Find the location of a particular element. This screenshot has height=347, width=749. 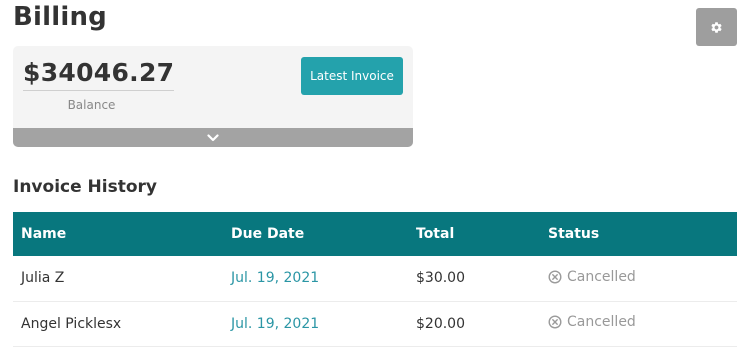

chevron-down-icon is located at coordinates (213, 137).